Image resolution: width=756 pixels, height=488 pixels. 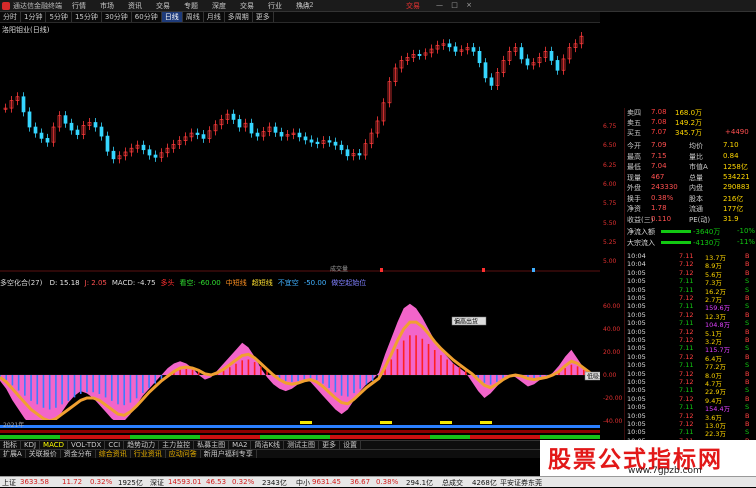 I want to click on period-tab-0: 分时, so click(x=10, y=17).